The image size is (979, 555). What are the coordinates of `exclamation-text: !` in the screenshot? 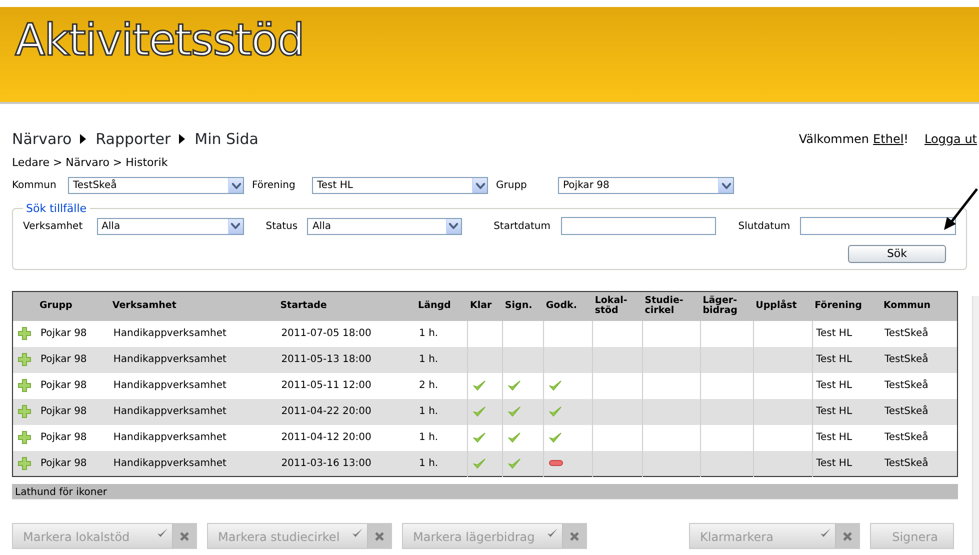 It's located at (906, 139).